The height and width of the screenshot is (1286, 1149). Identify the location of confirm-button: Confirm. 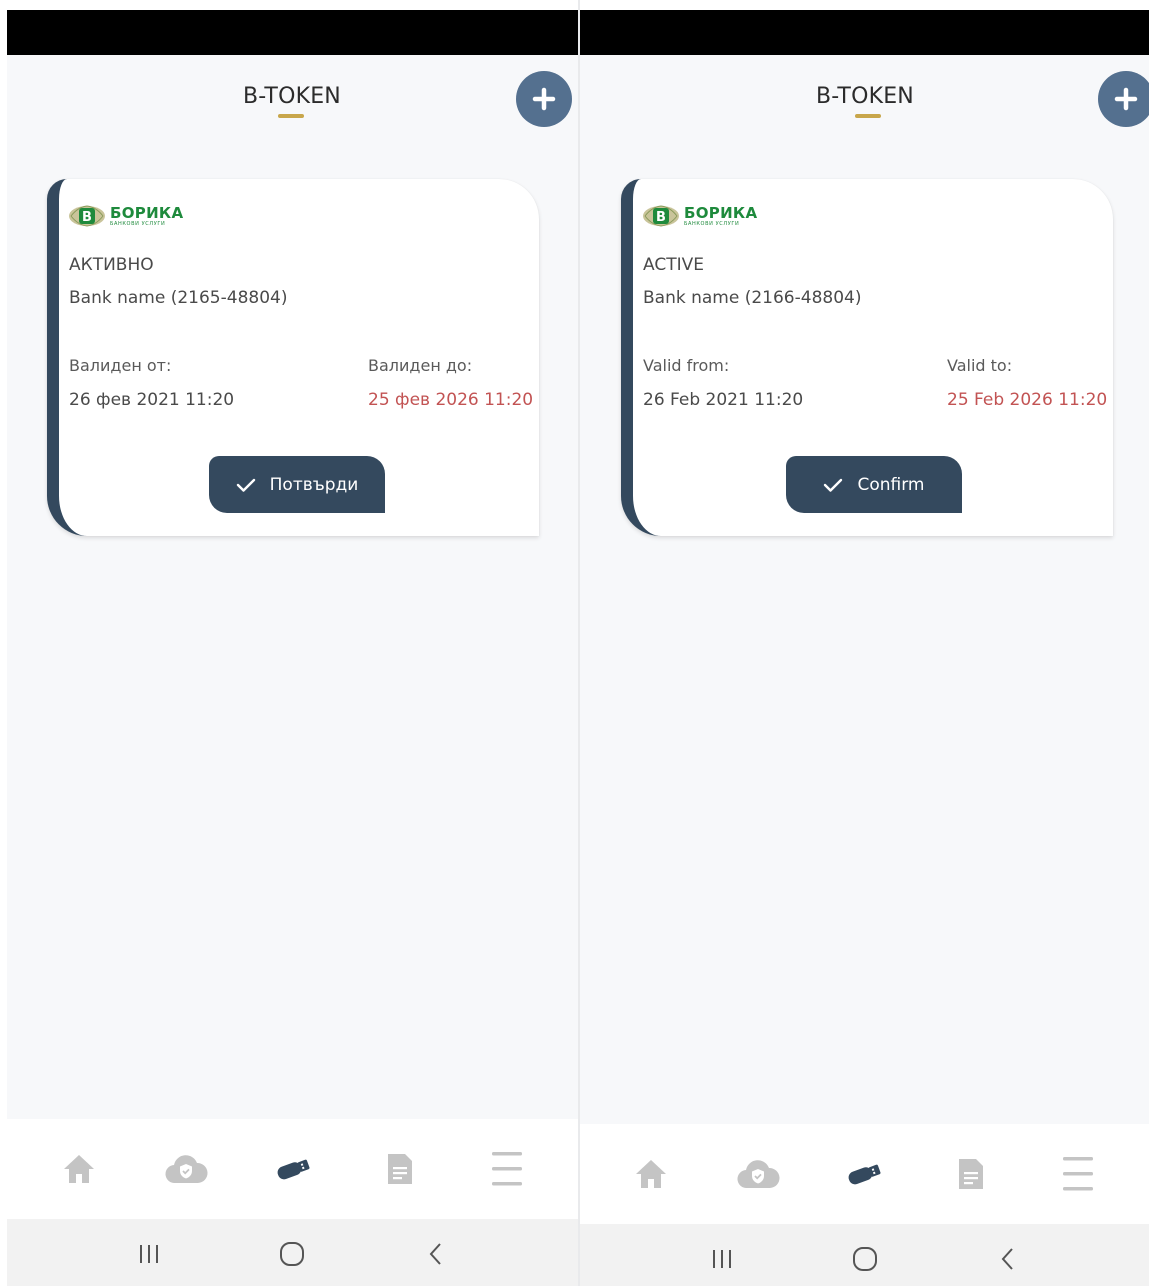
(874, 484).